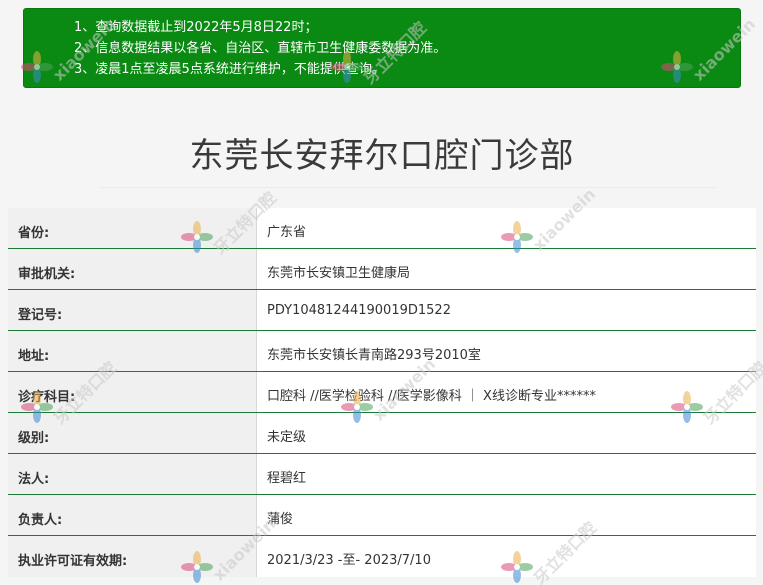 The width and height of the screenshot is (763, 585). I want to click on row-label: 审批机关:, so click(132, 269).